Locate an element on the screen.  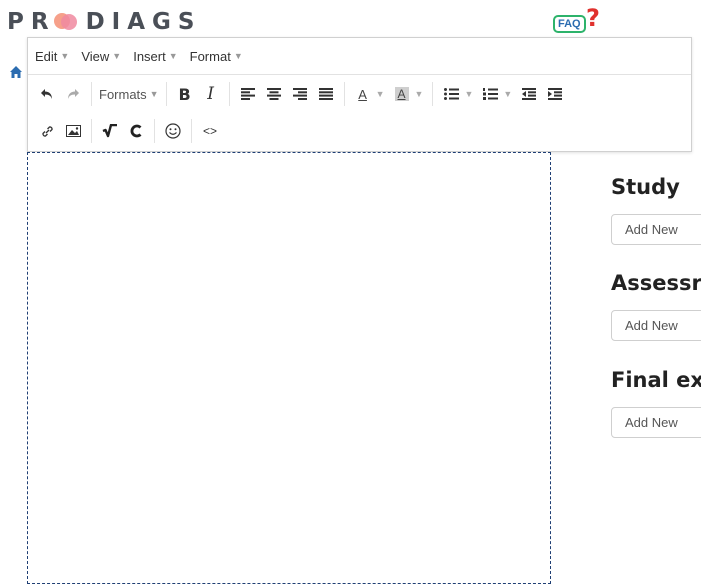
outdent-button is located at coordinates (529, 94).